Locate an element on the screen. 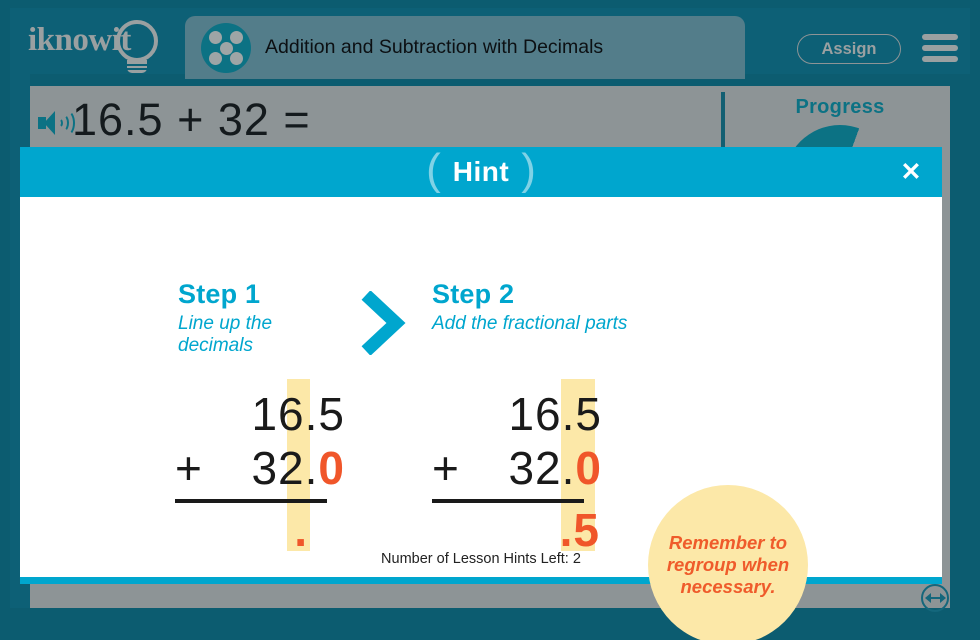 This screenshot has height=640, width=980. progress-label: Progress is located at coordinates (840, 107).